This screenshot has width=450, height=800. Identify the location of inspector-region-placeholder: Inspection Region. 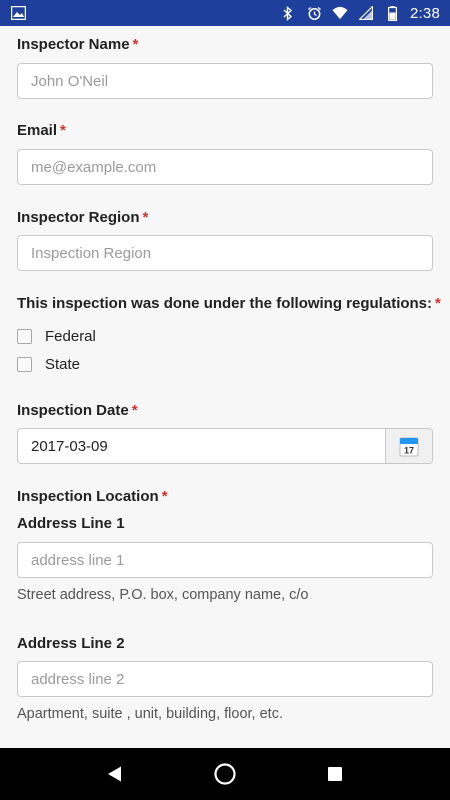
(91, 253).